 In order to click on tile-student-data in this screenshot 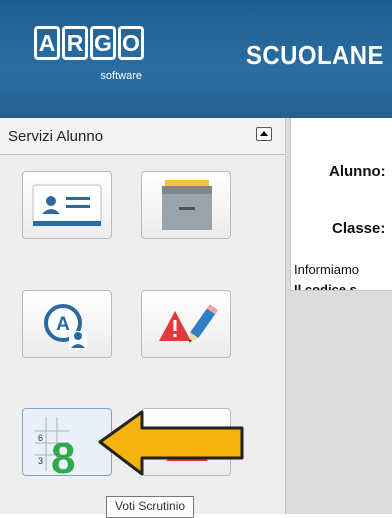, I will do `click(67, 205)`.